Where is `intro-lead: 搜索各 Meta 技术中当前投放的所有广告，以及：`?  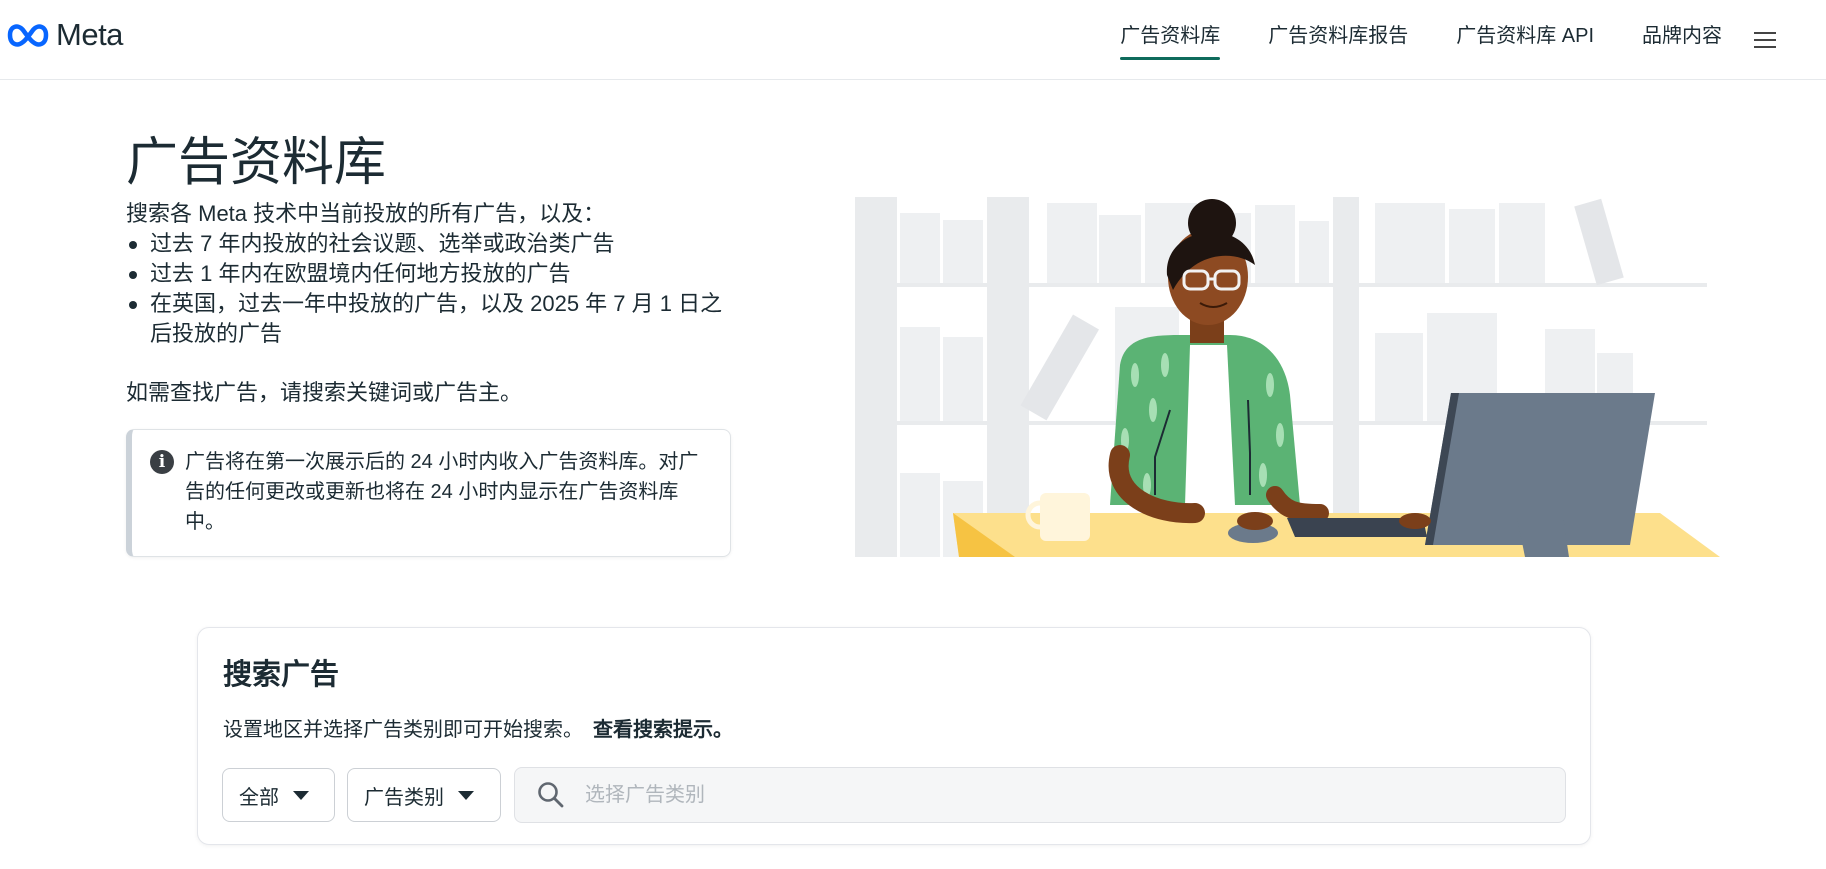
intro-lead: 搜索各 Meta 技术中当前投放的所有广告，以及： is located at coordinates (366, 213).